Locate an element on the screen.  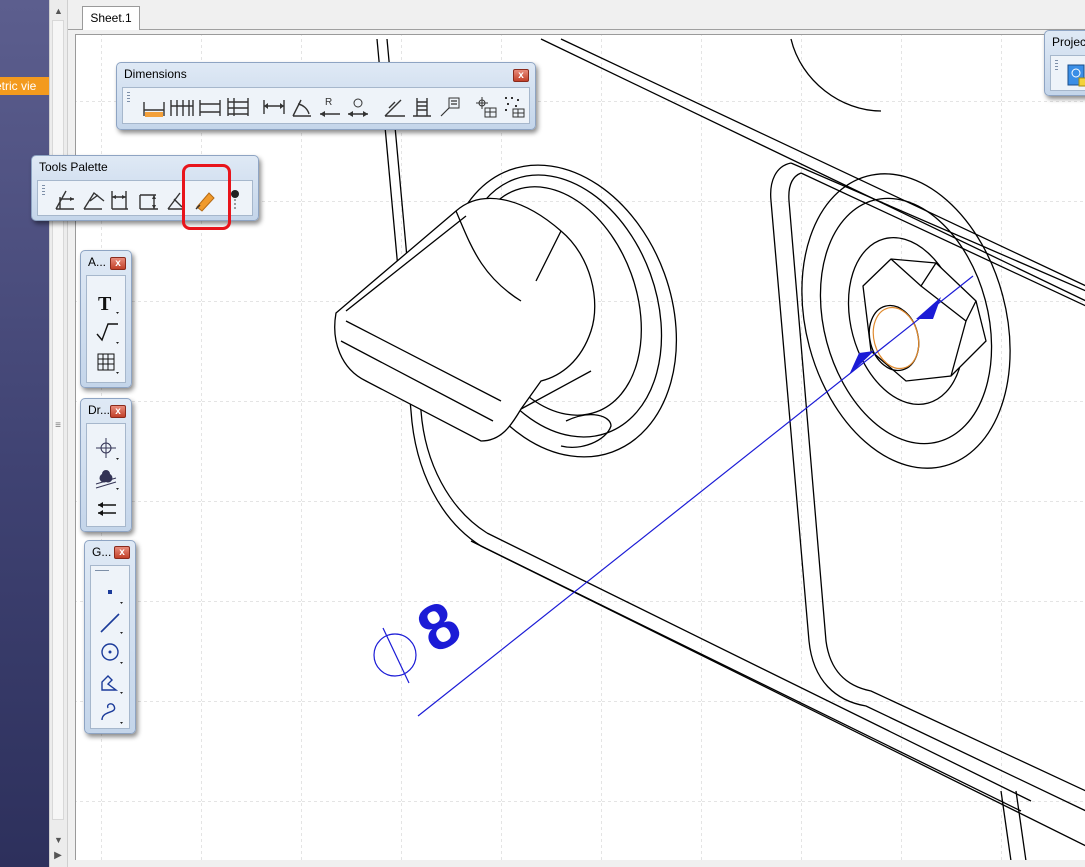
highlight-box is located at coordinates (206, 197).